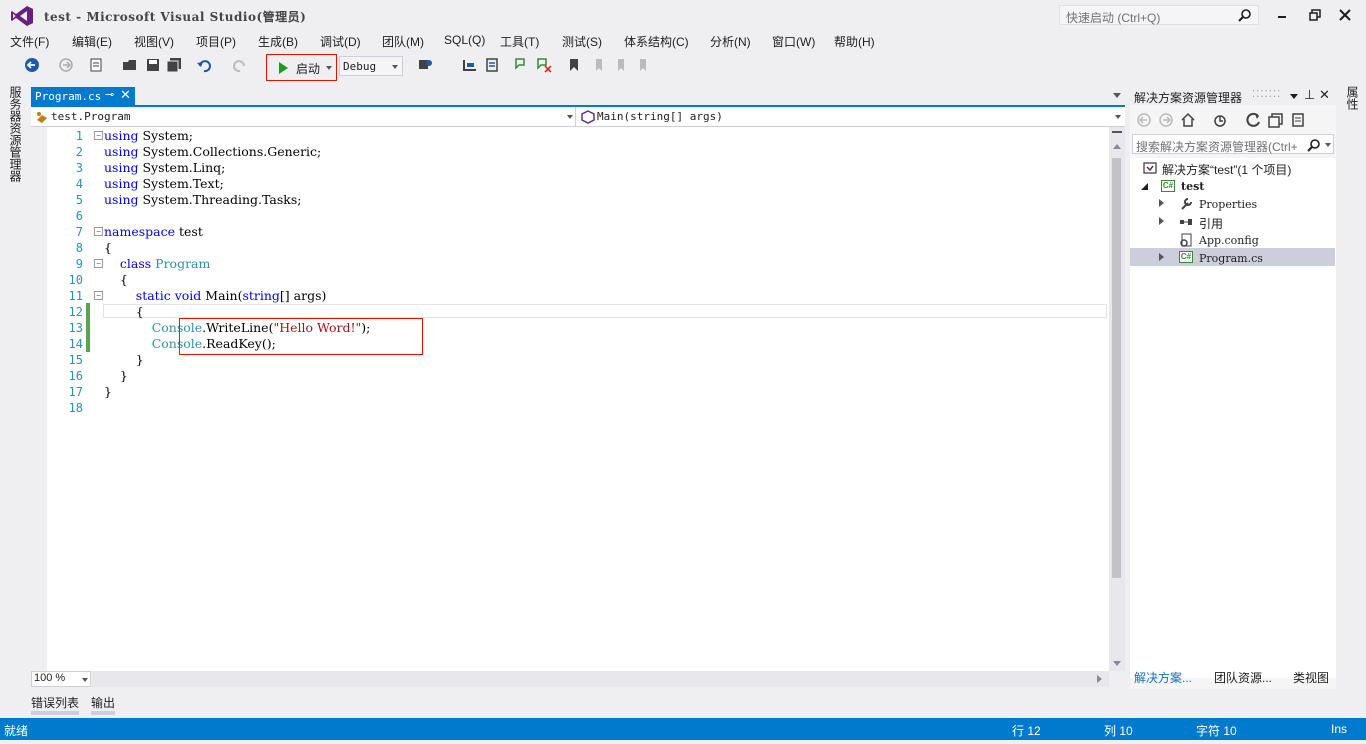  Describe the element at coordinates (1231, 258) in the screenshot. I see `tree-item-program-cs: Program.cs` at that location.